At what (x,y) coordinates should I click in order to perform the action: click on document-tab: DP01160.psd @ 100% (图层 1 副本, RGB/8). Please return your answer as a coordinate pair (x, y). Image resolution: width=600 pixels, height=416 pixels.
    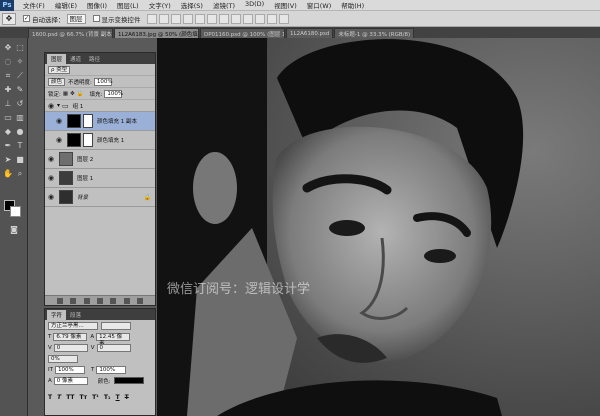
    Looking at the image, I should click on (242, 33).